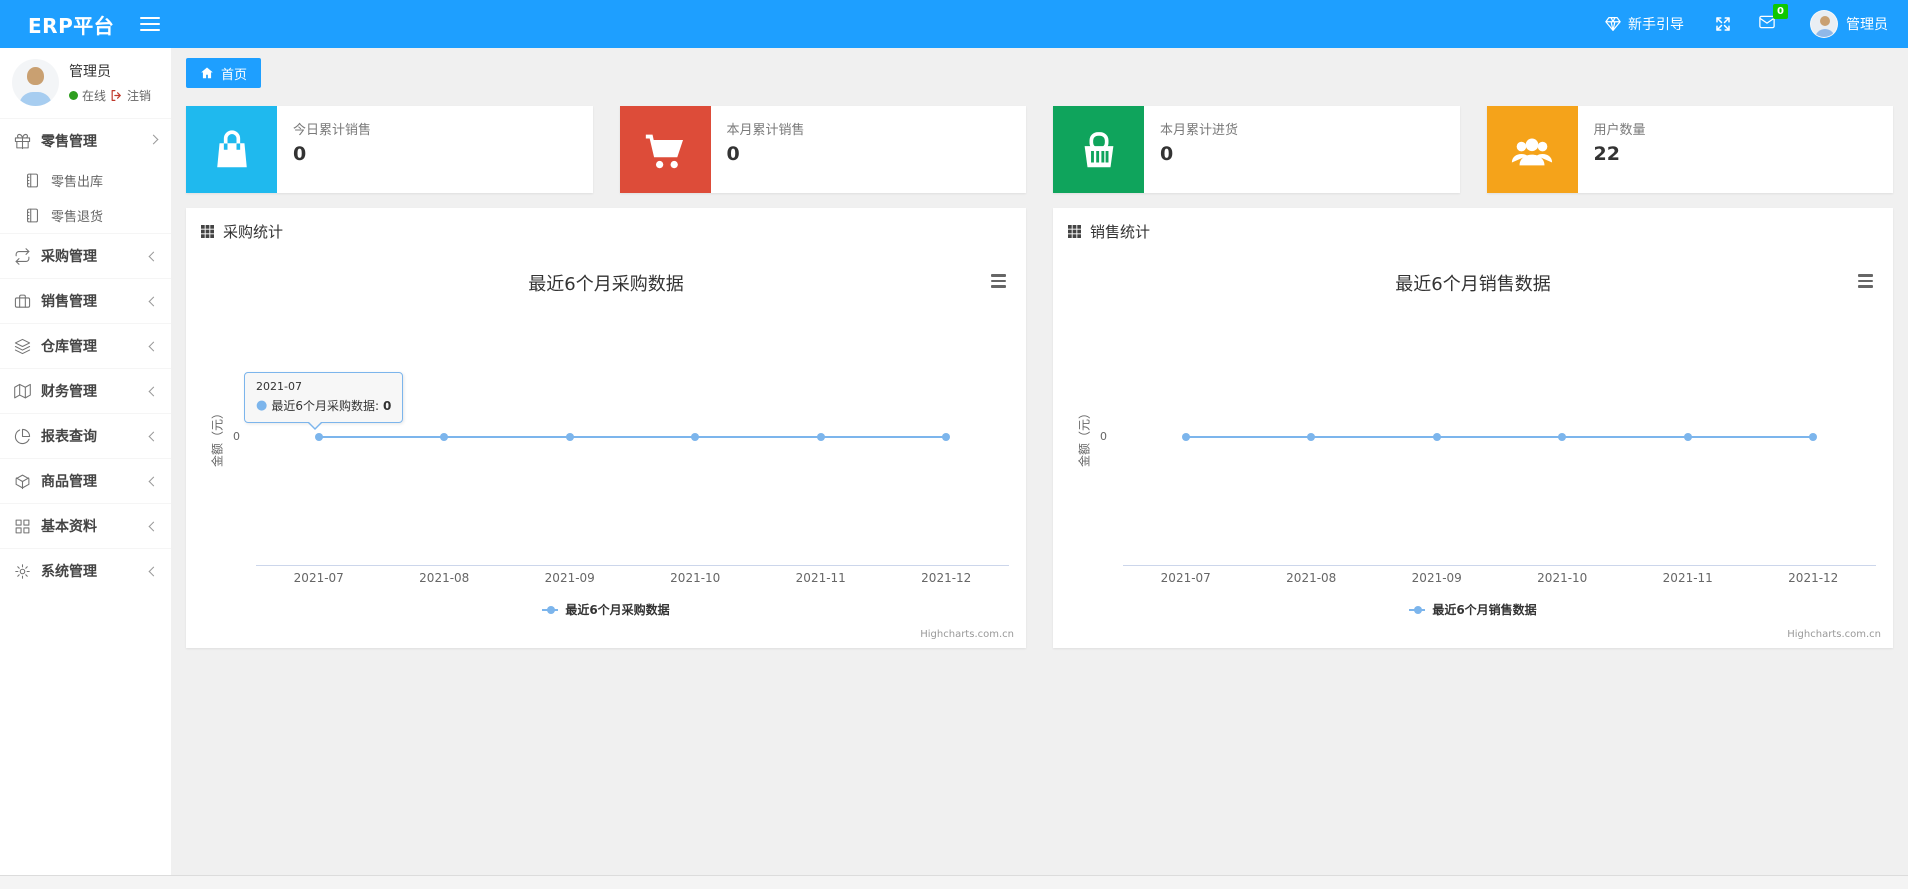 This screenshot has width=1908, height=889. I want to click on gift-icon, so click(22, 141).